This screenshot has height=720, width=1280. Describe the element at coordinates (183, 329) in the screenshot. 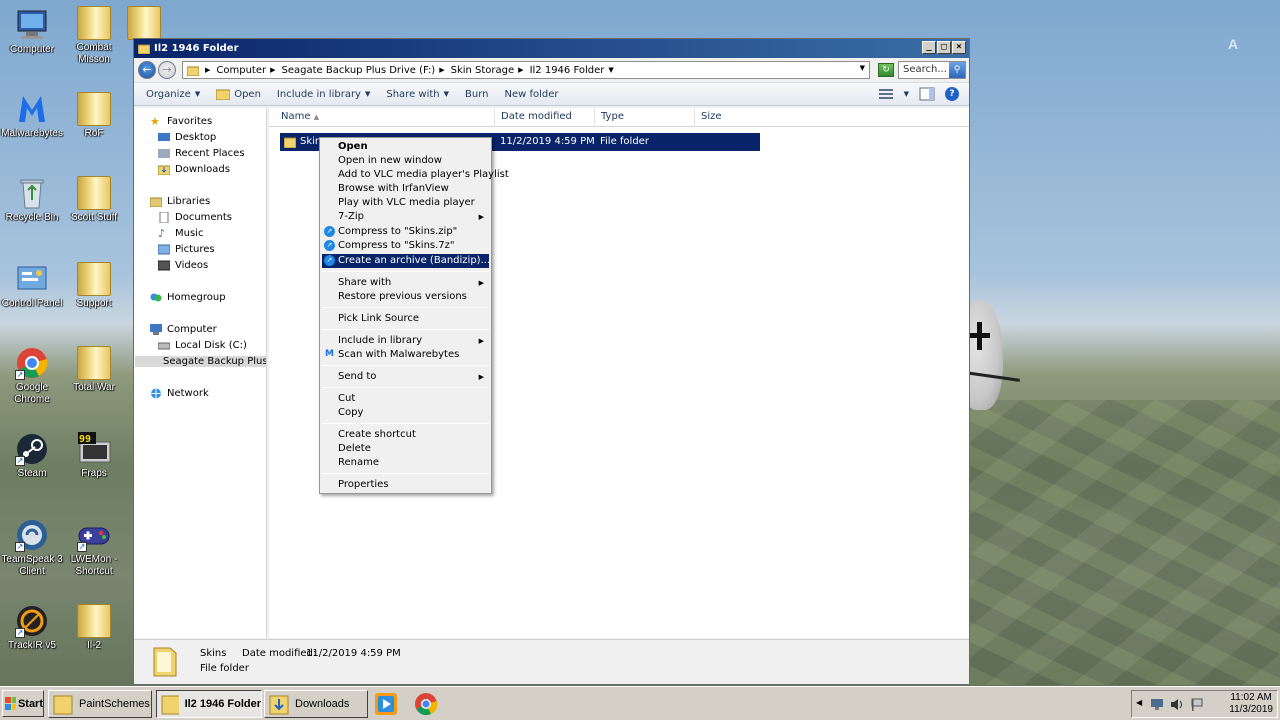

I see `nav-computer: Computer` at that location.